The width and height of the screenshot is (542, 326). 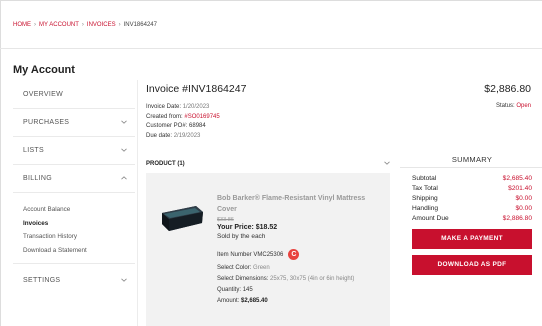 What do you see at coordinates (520, 188) in the screenshot?
I see `summary-value: $201.40` at bounding box center [520, 188].